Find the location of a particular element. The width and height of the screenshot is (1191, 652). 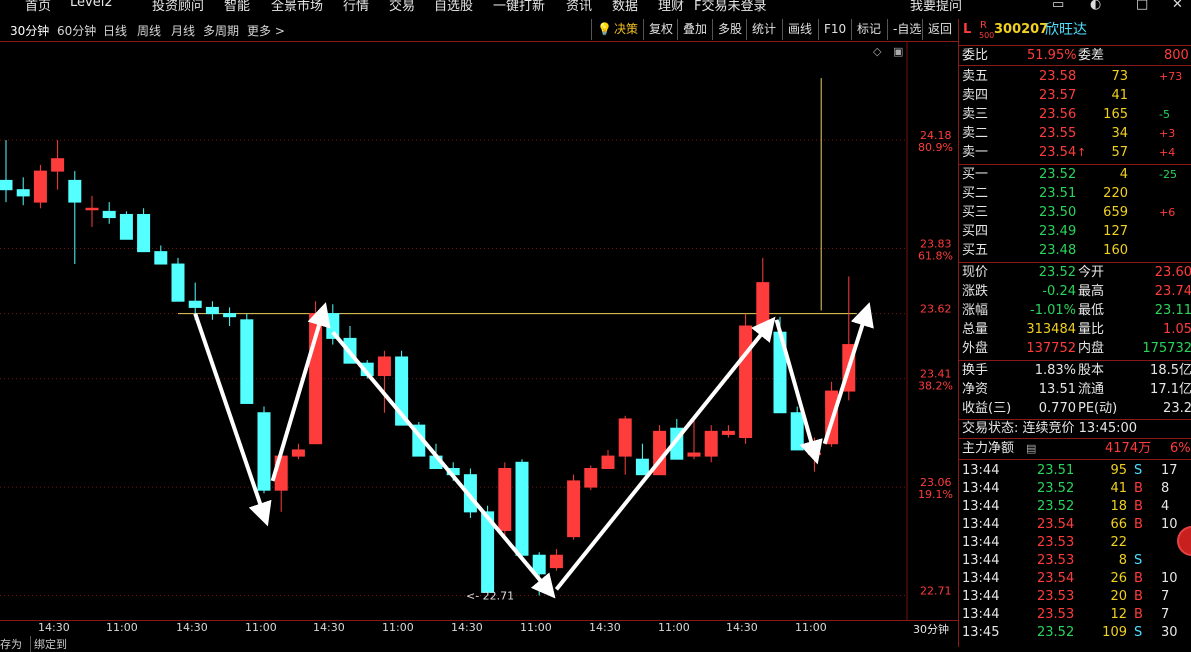

top-menu-item: 交易 is located at coordinates (402, 7).